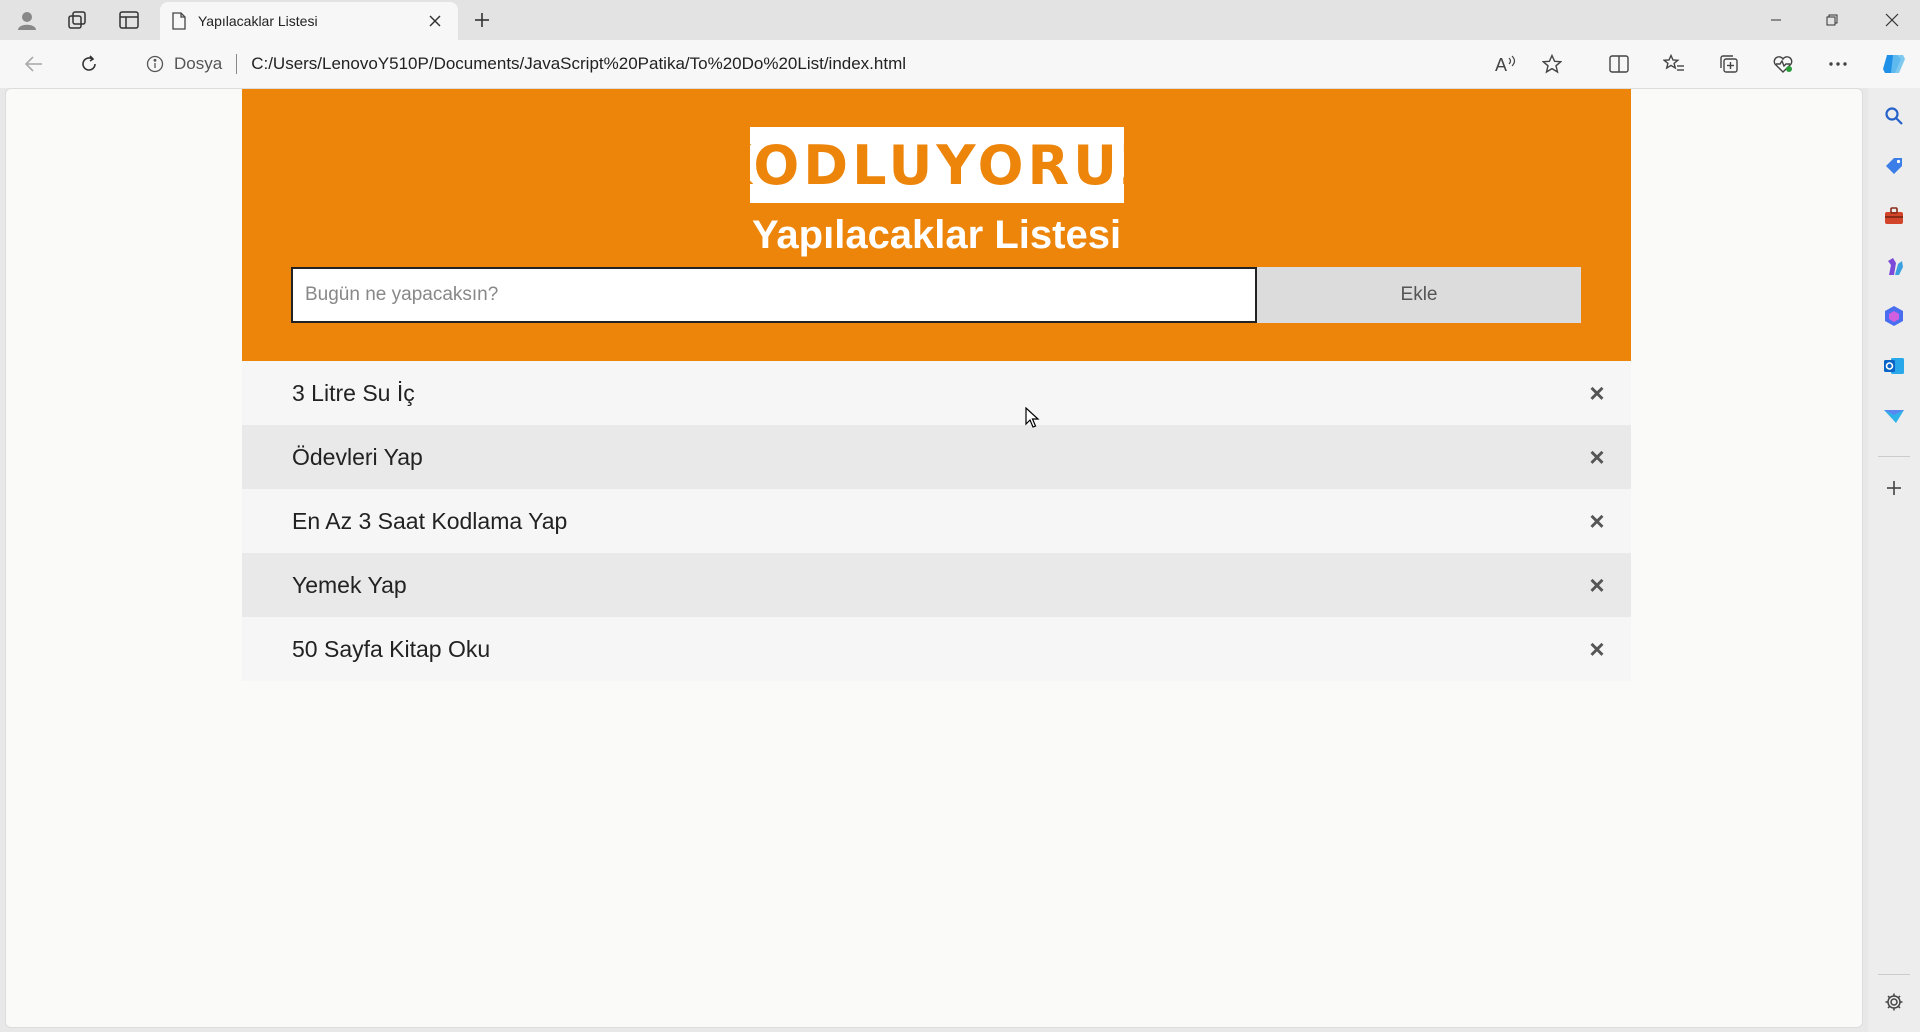  I want to click on divider, so click(237, 64).